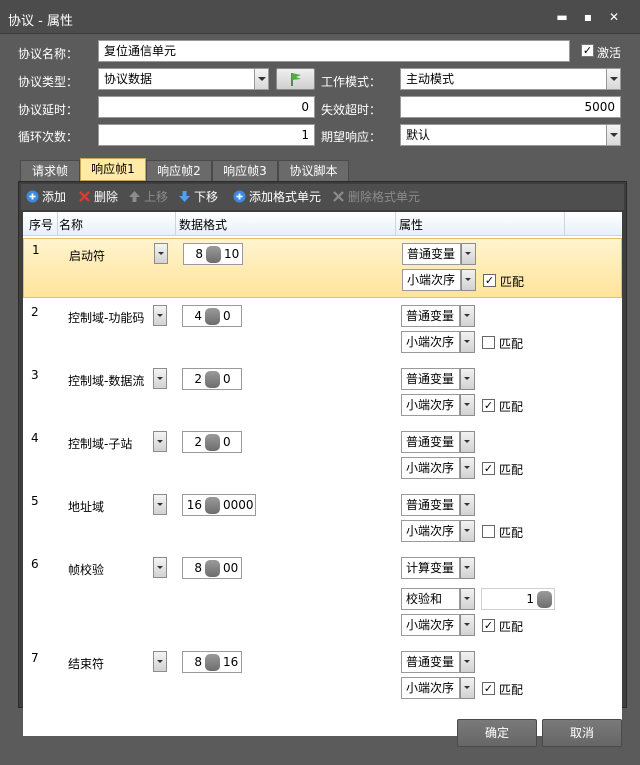  What do you see at coordinates (113, 169) in the screenshot?
I see `tab-response-frame-1: 响应帧1` at bounding box center [113, 169].